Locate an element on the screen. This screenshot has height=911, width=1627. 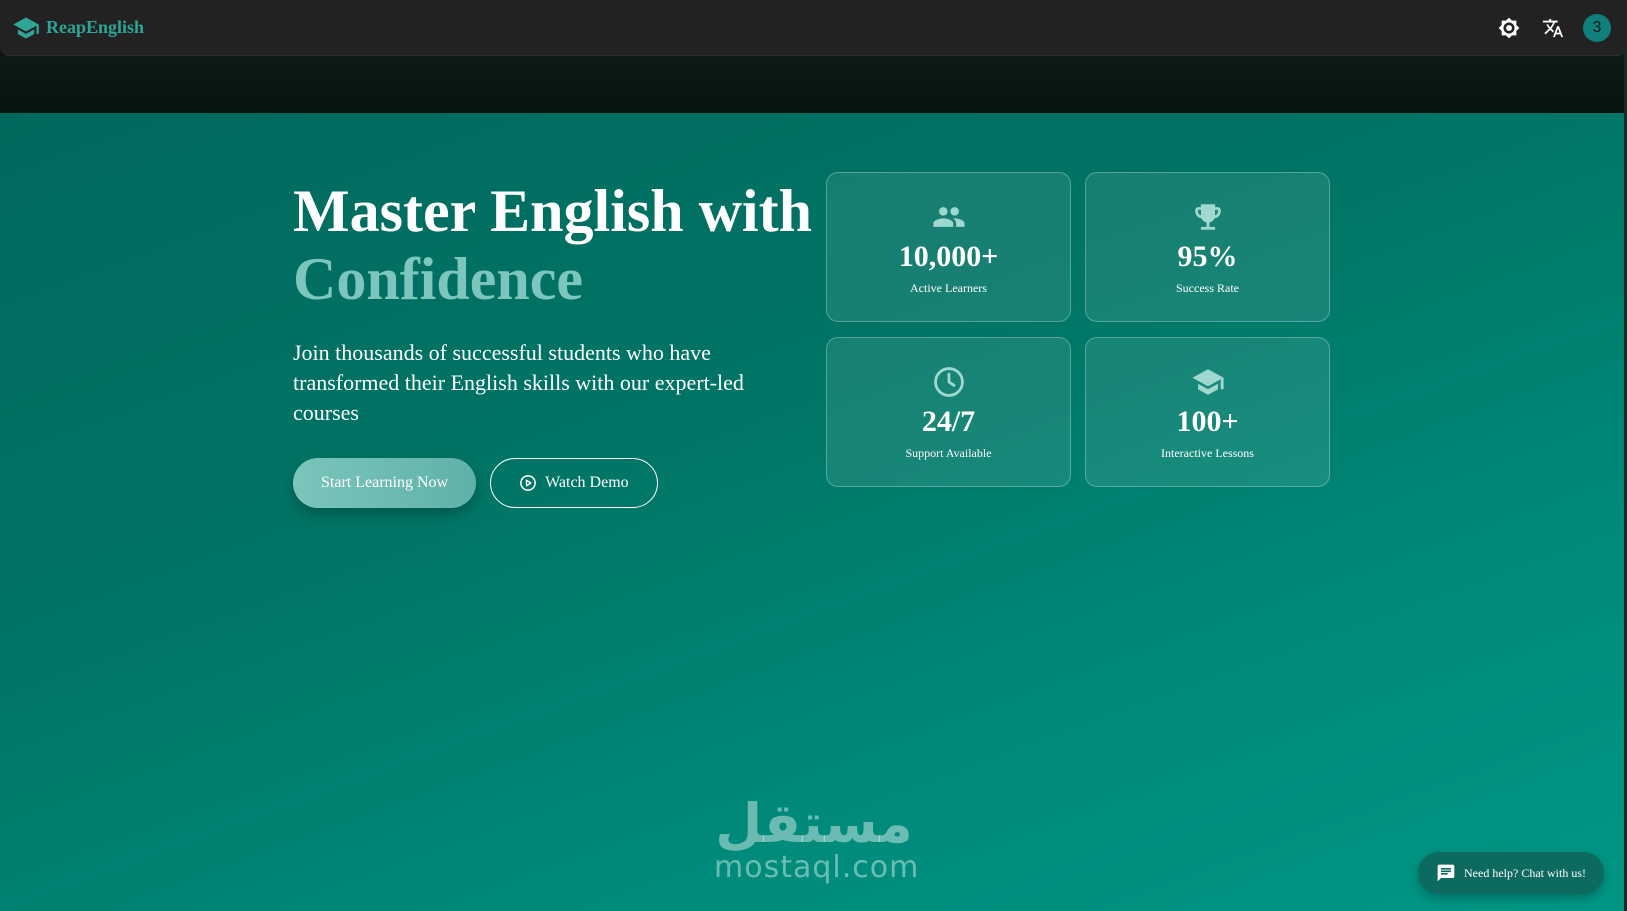
stat-label: Success Rate is located at coordinates (1207, 287).